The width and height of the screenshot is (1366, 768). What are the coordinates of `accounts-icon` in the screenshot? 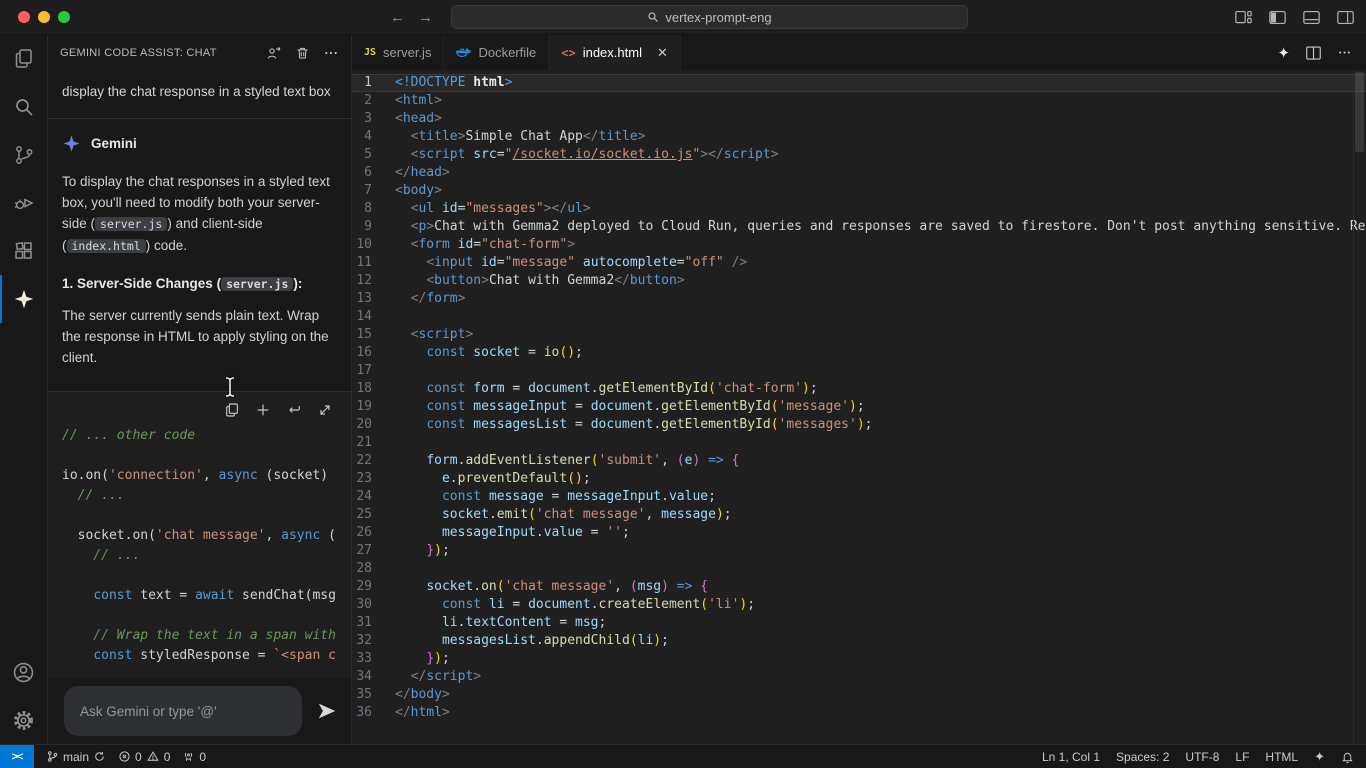 It's located at (23, 672).